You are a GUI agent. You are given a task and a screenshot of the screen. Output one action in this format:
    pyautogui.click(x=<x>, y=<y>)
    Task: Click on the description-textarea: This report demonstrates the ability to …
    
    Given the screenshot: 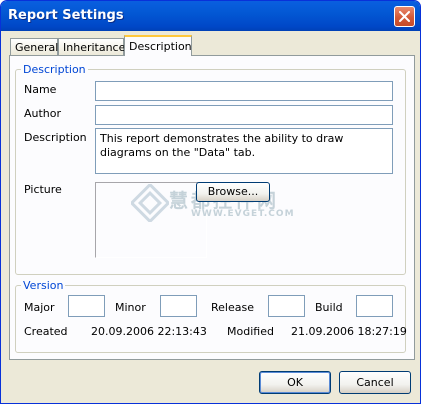 What is the action you would take?
    pyautogui.click(x=244, y=151)
    